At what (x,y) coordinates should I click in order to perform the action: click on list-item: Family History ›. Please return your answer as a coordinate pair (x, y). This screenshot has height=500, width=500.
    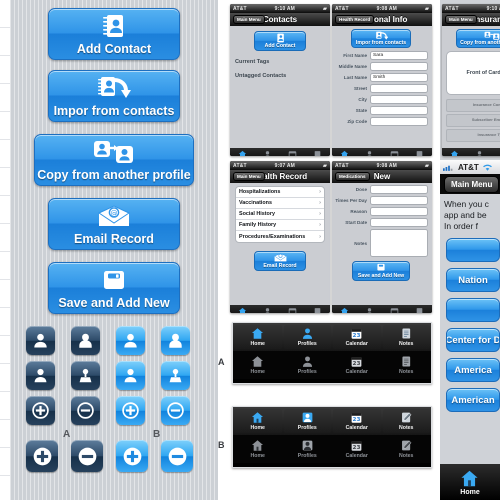
    Looking at the image, I should click on (280, 225).